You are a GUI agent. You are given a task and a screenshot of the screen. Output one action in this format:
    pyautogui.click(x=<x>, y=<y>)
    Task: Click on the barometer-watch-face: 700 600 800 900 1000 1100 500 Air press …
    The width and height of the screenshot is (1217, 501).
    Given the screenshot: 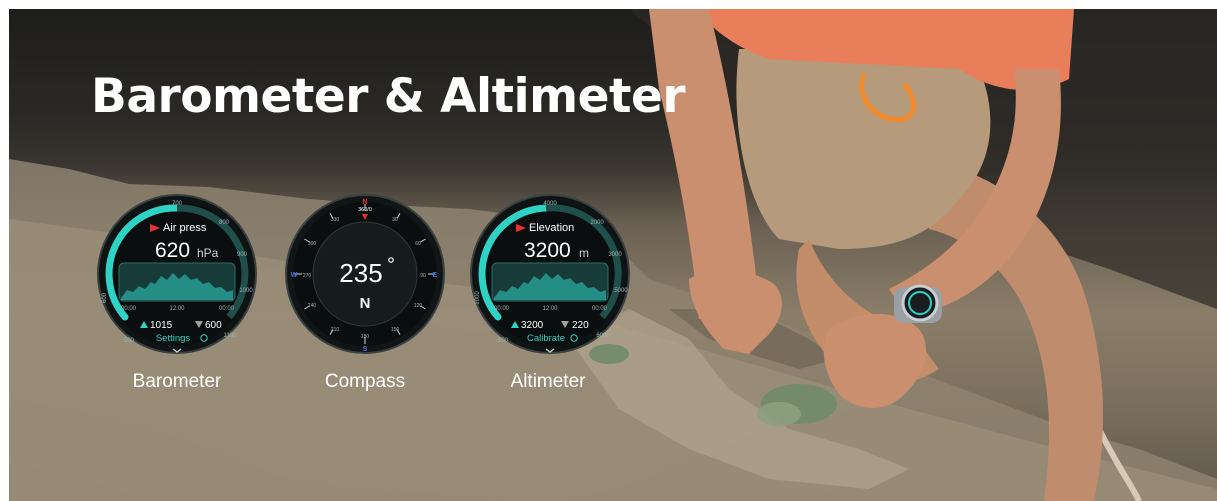 What is the action you would take?
    pyautogui.click(x=177, y=274)
    